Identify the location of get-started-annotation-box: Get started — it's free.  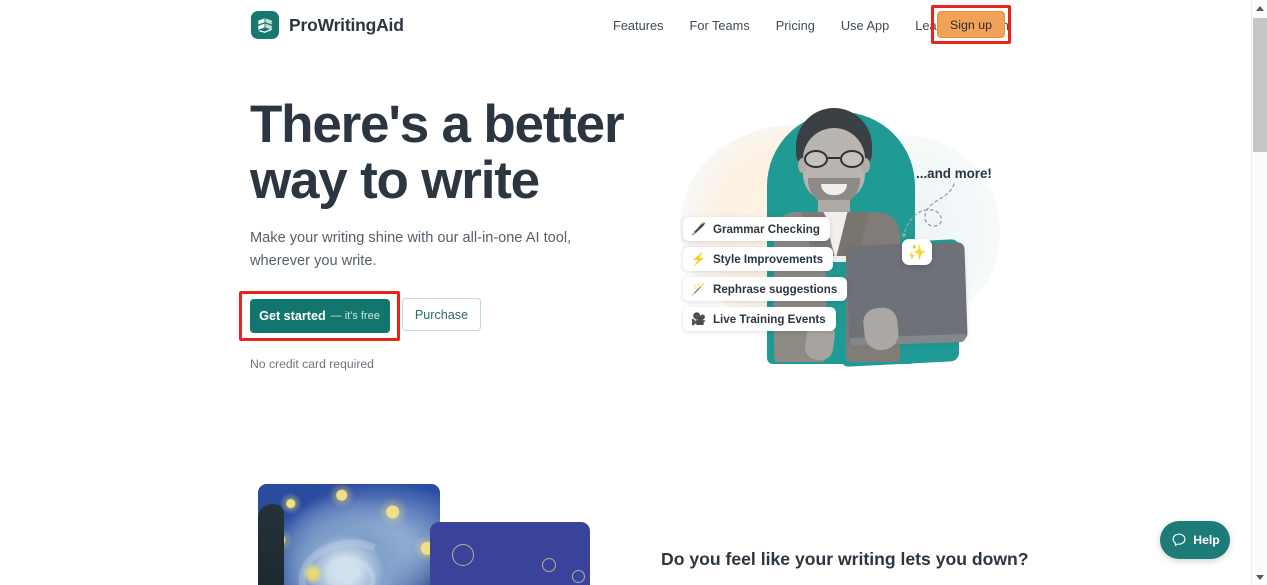
(319, 316).